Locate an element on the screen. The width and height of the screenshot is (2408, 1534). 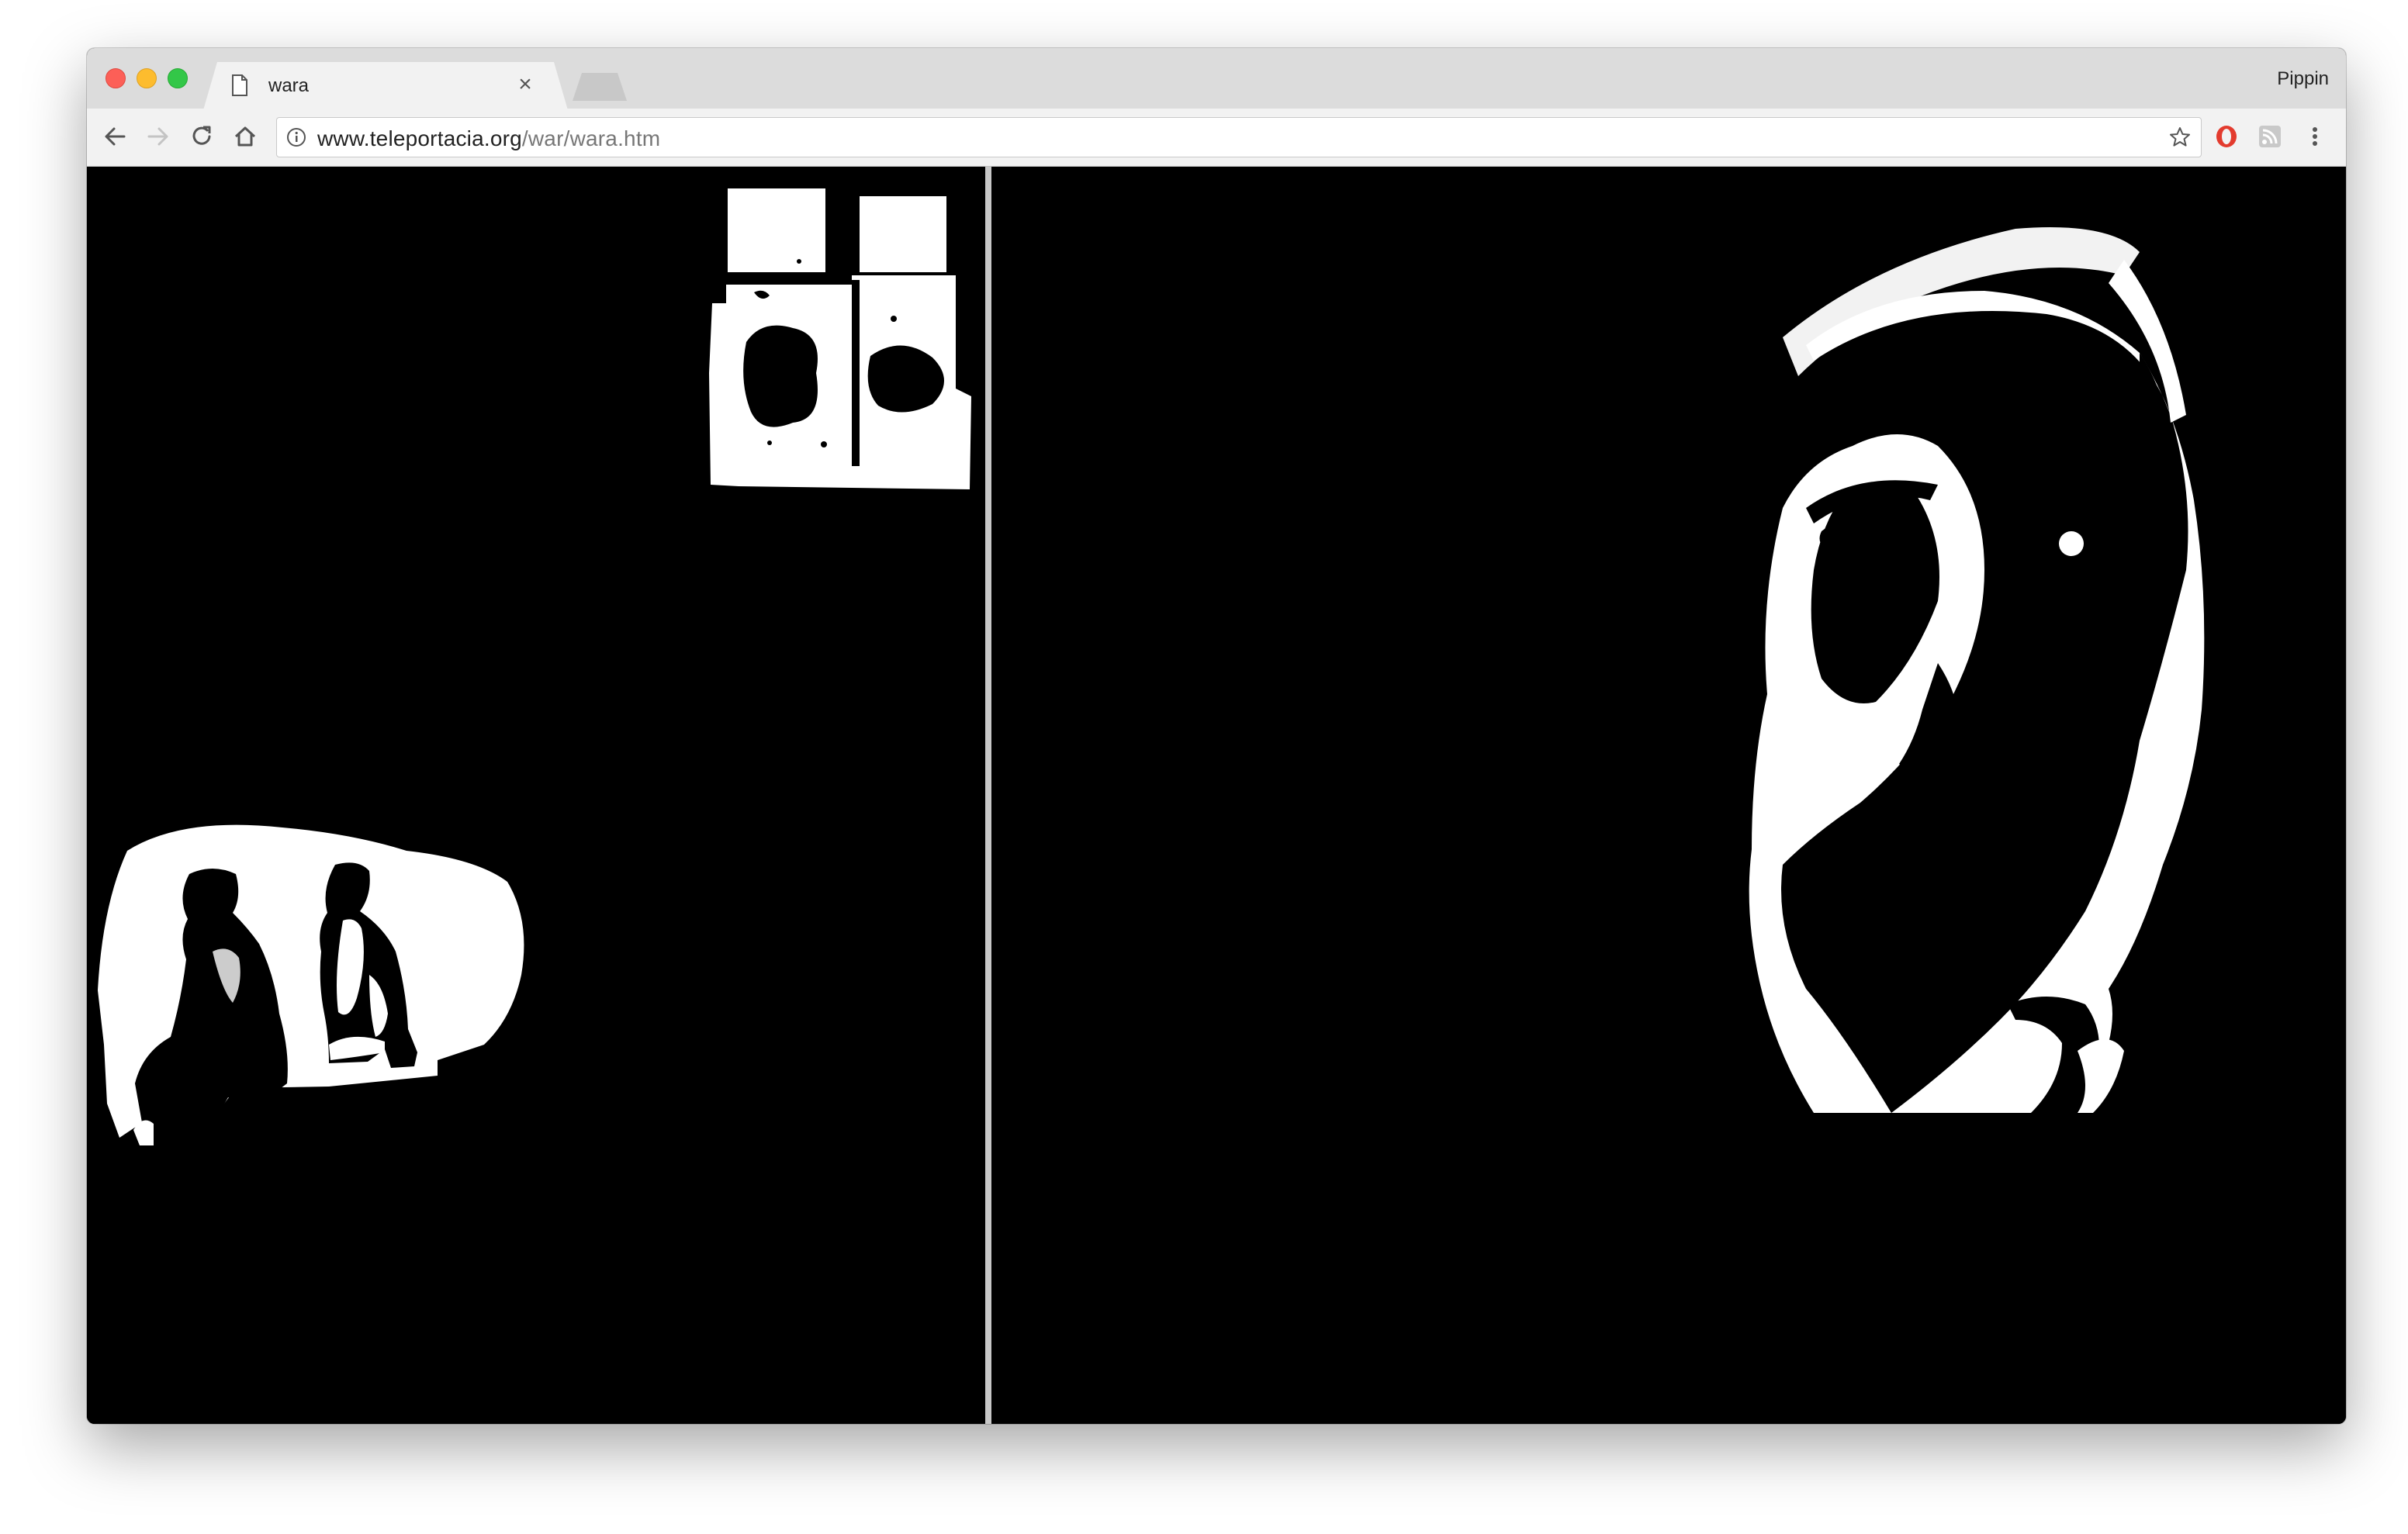
opera-icon is located at coordinates (2226, 136).